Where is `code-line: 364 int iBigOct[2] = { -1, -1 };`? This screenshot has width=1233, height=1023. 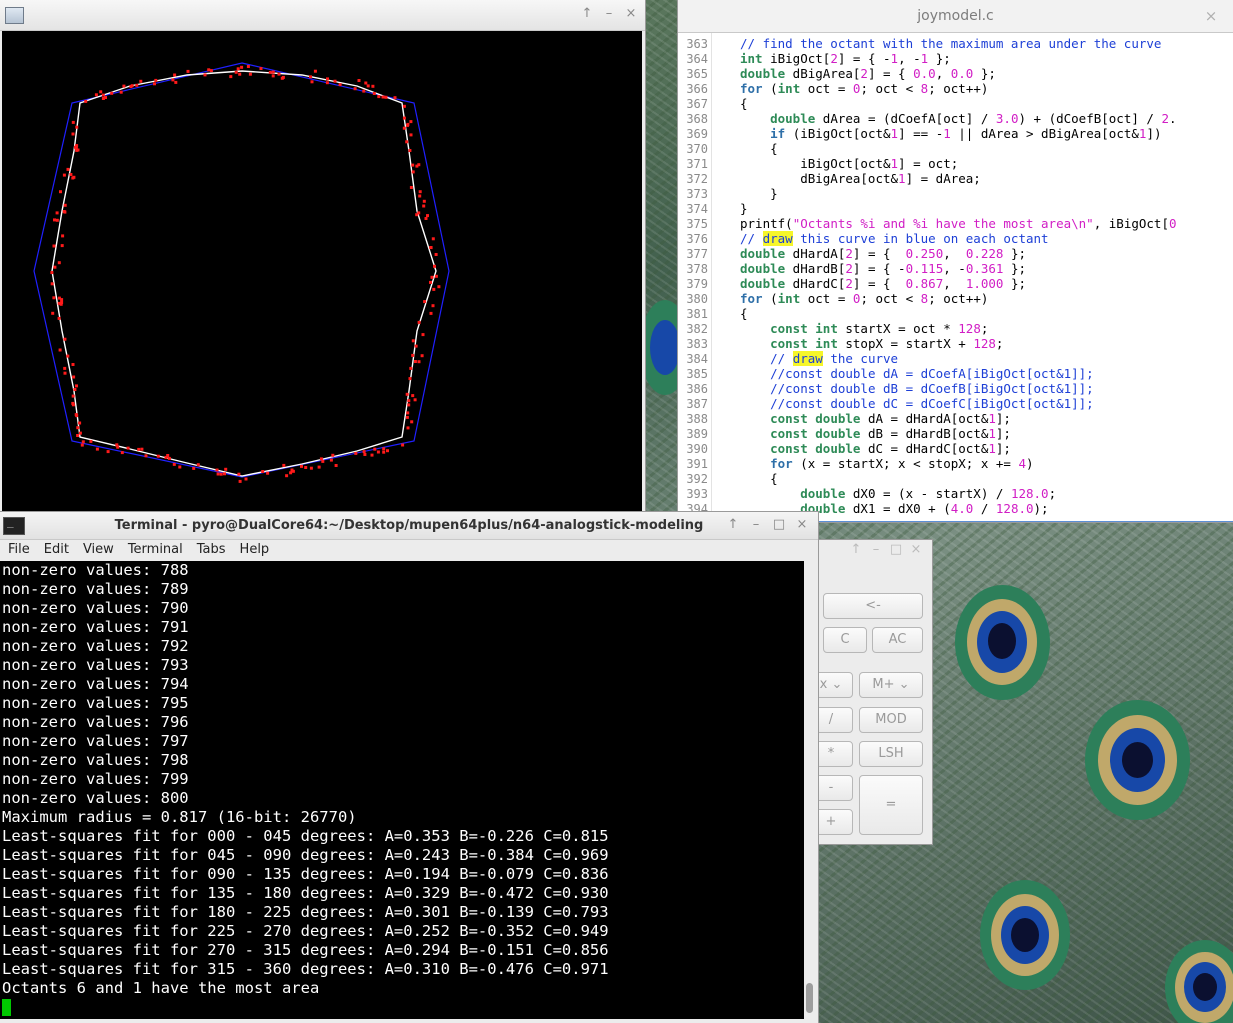 code-line: 364 int iBigOct[2] = { -1, -1 }; is located at coordinates (955, 58).